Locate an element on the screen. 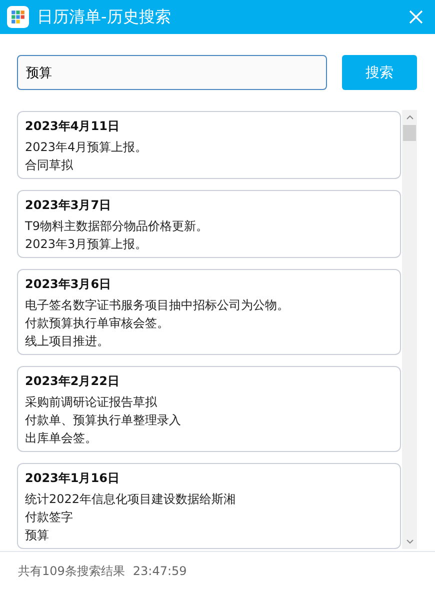 Image resolution: width=435 pixels, height=590 pixels. result-count: 共有109条搜索结果 is located at coordinates (71, 571).